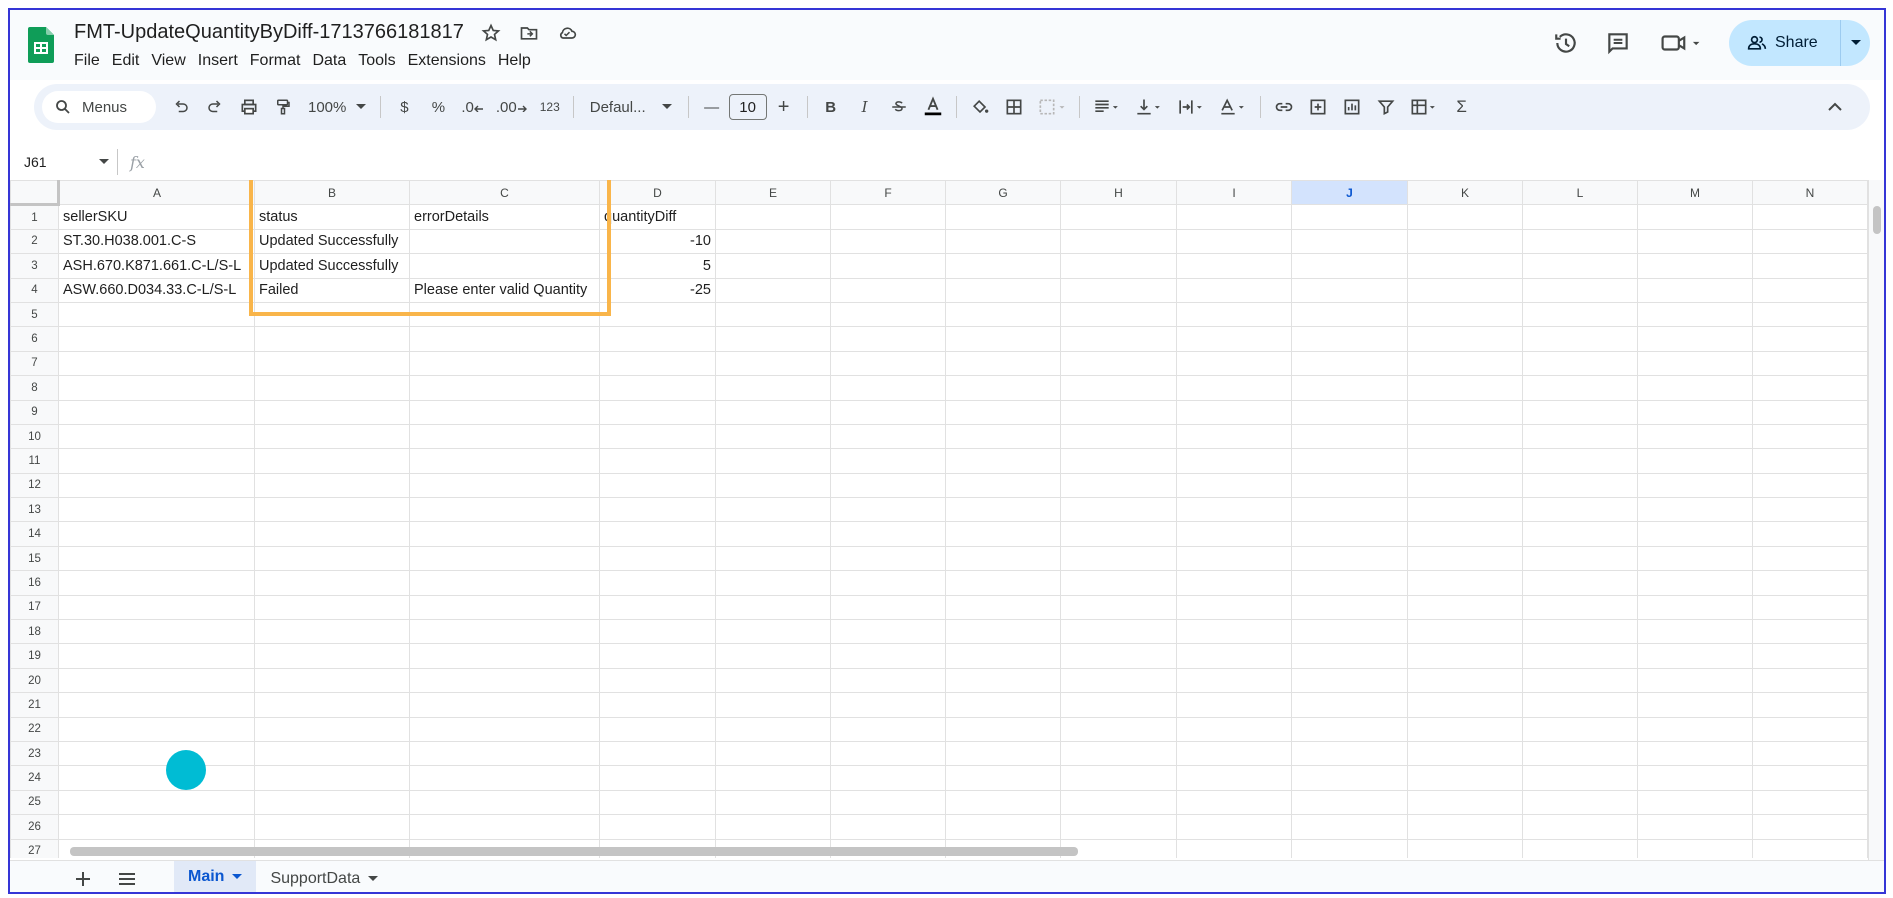 This screenshot has width=1893, height=898. Describe the element at coordinates (504, 241) in the screenshot. I see `cell-c2` at that location.